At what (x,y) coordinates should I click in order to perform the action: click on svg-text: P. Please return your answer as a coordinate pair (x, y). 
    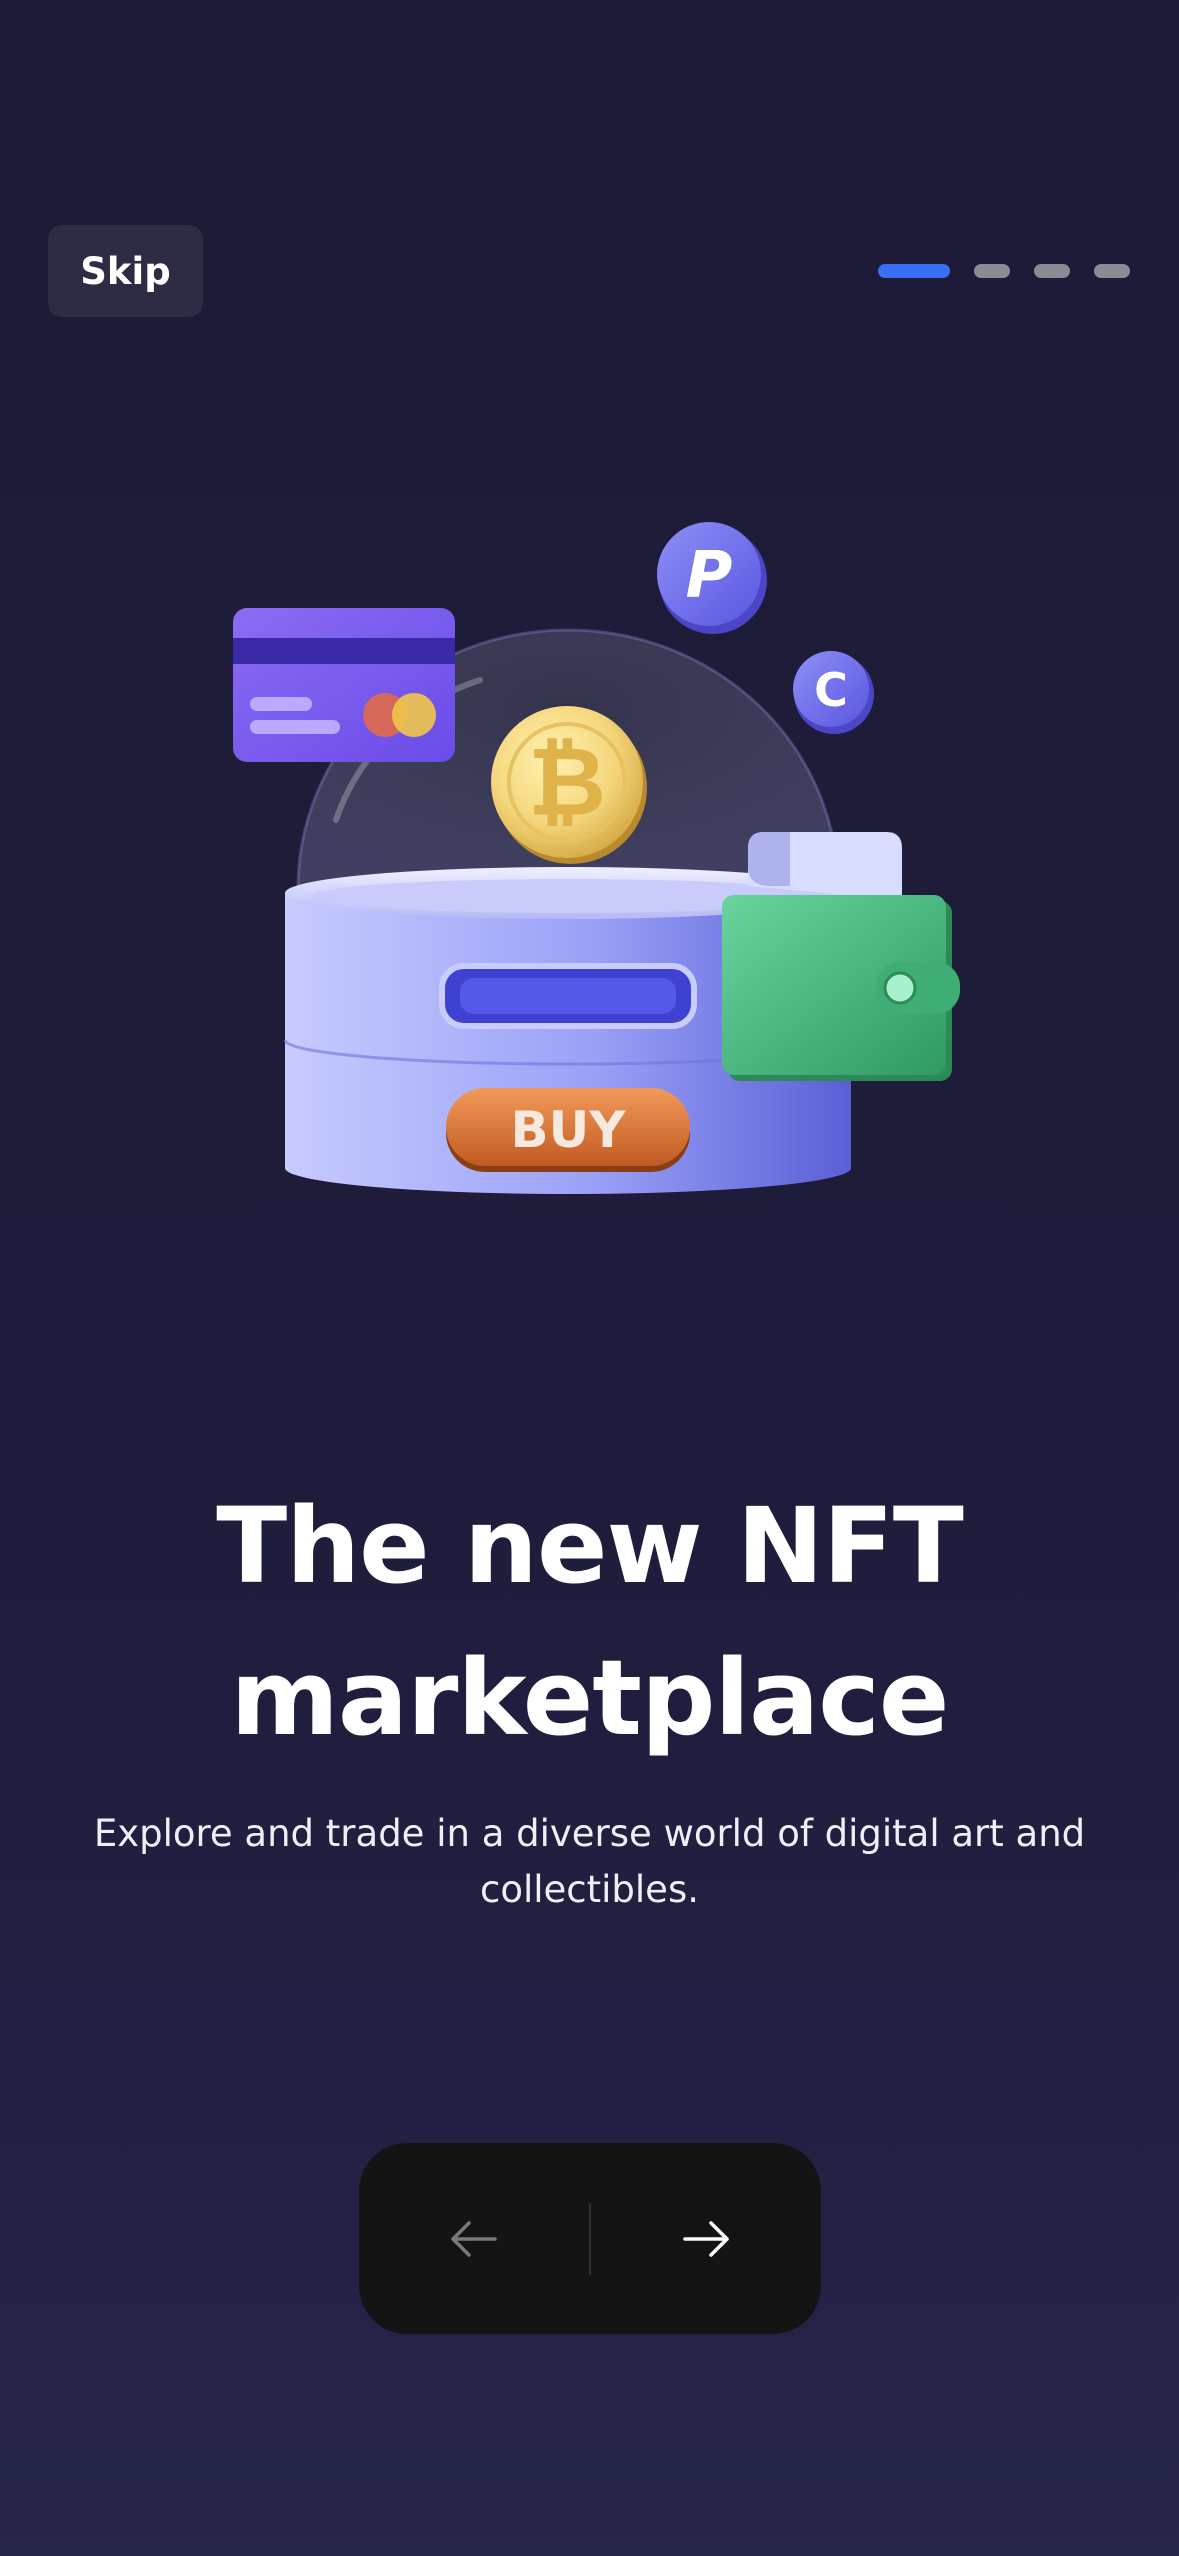
    Looking at the image, I should click on (709, 576).